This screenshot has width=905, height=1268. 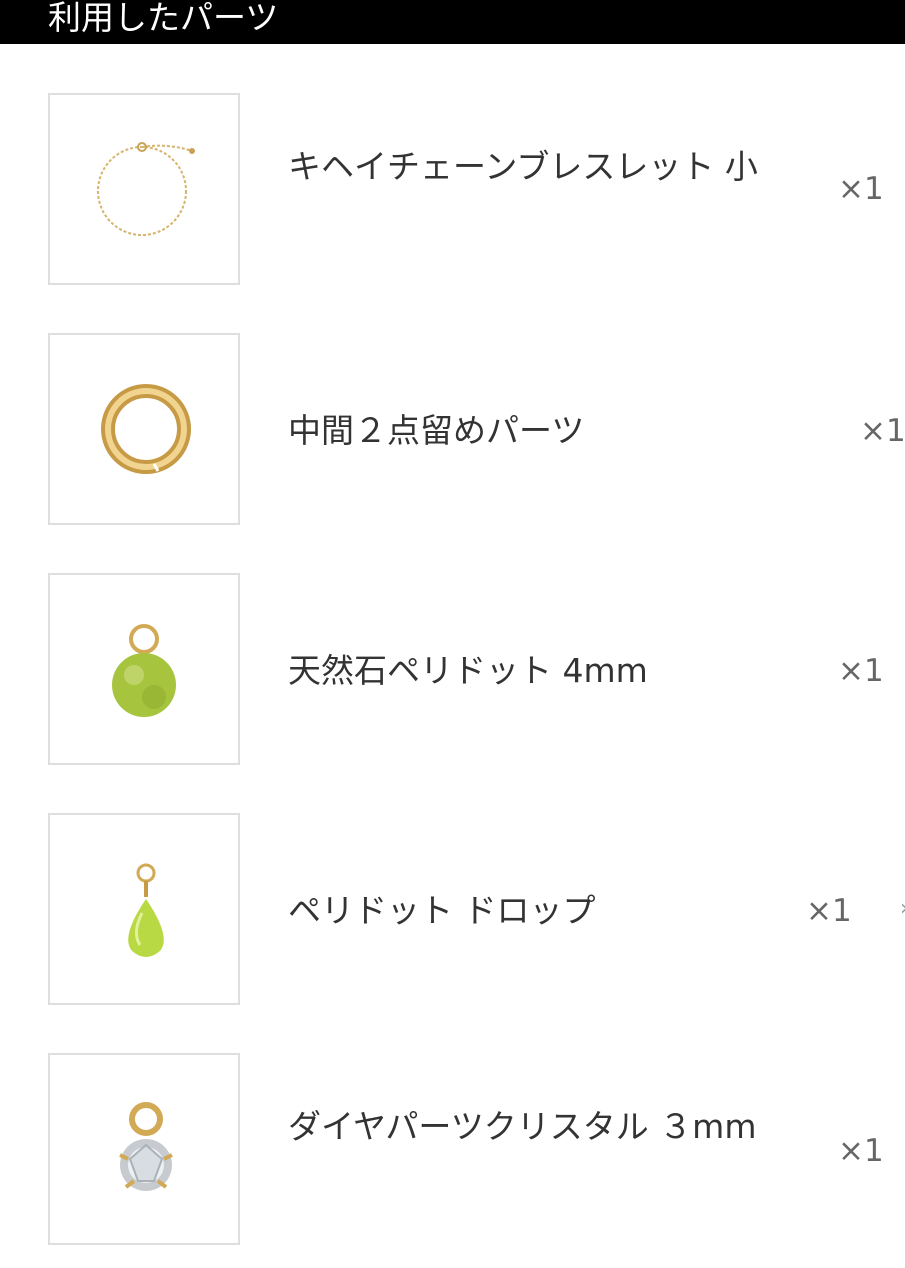 I want to click on part-name: ダイヤパーツクリスタル ３mm, so click(x=533, y=1127).